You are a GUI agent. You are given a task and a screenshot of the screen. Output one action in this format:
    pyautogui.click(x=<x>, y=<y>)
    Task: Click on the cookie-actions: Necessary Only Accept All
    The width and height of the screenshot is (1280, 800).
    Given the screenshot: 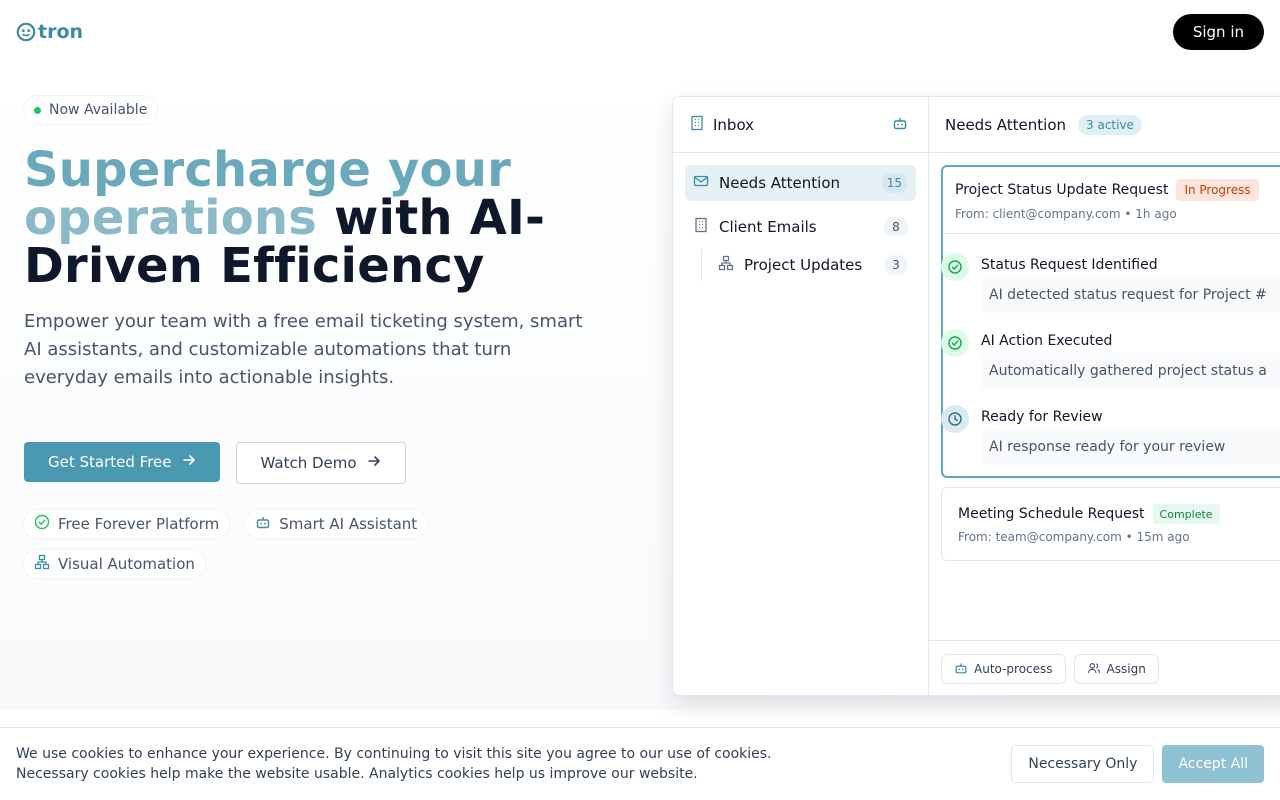 What is the action you would take?
    pyautogui.click(x=1137, y=764)
    